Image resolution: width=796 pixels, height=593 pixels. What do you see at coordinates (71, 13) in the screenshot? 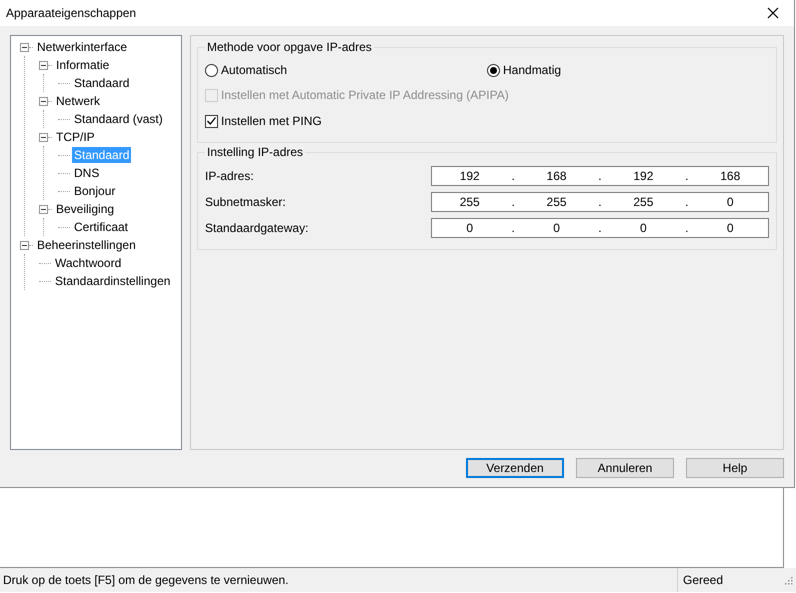
I see `window-title: Apparaateigenschappen` at bounding box center [71, 13].